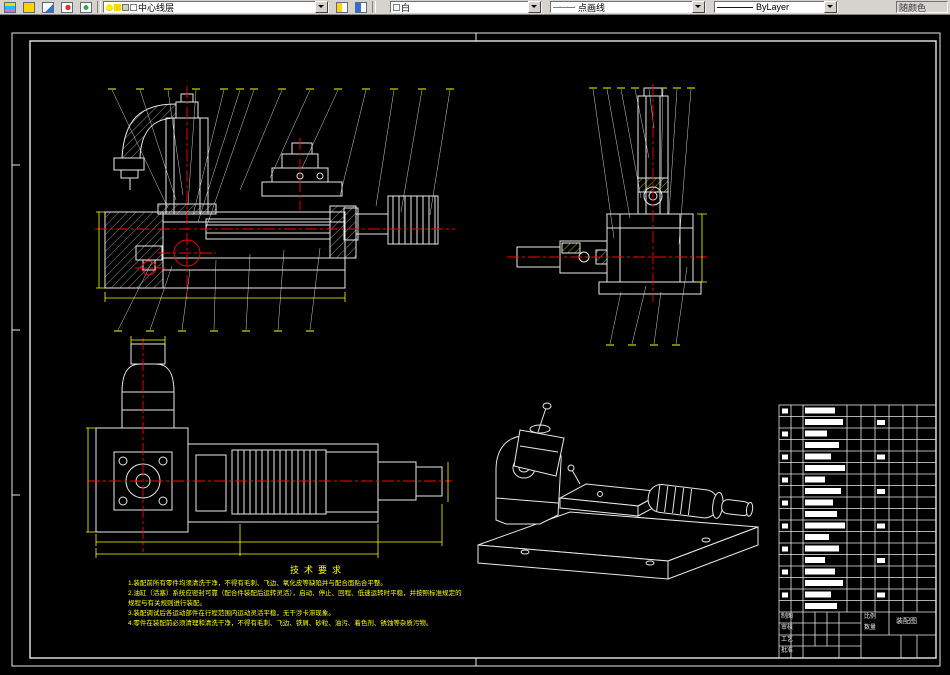  I want to click on layer-bulb-icon, so click(109, 7).